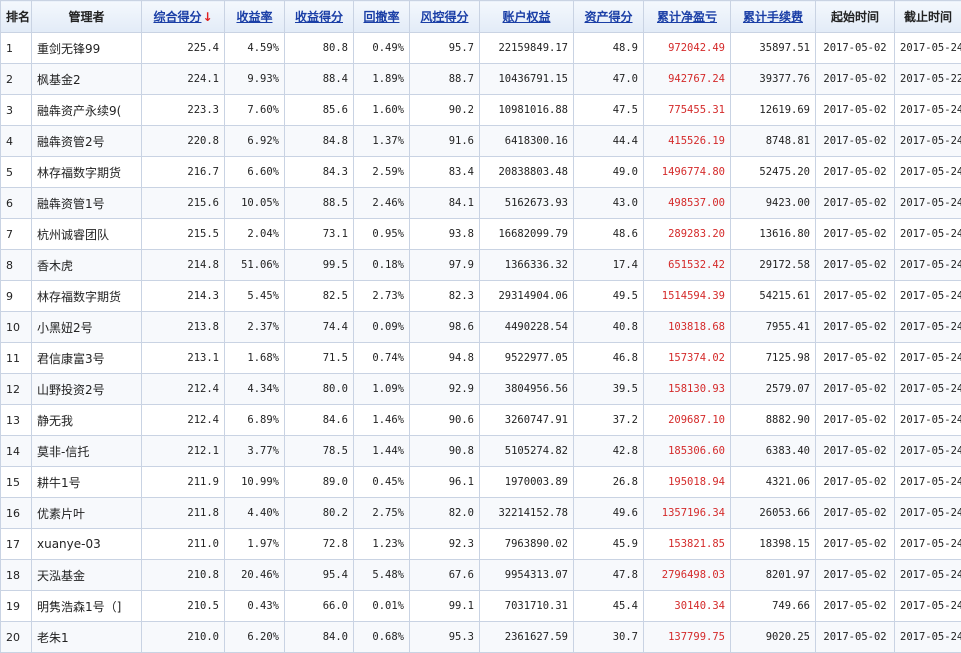  Describe the element at coordinates (16, 451) in the screenshot. I see `cell-rank: 14` at that location.